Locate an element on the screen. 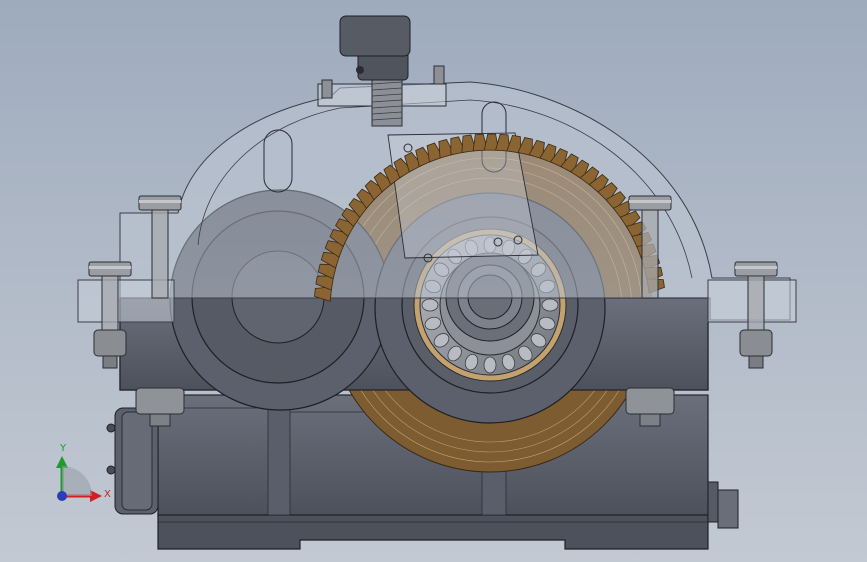  z-axis-dot is located at coordinates (62, 496).